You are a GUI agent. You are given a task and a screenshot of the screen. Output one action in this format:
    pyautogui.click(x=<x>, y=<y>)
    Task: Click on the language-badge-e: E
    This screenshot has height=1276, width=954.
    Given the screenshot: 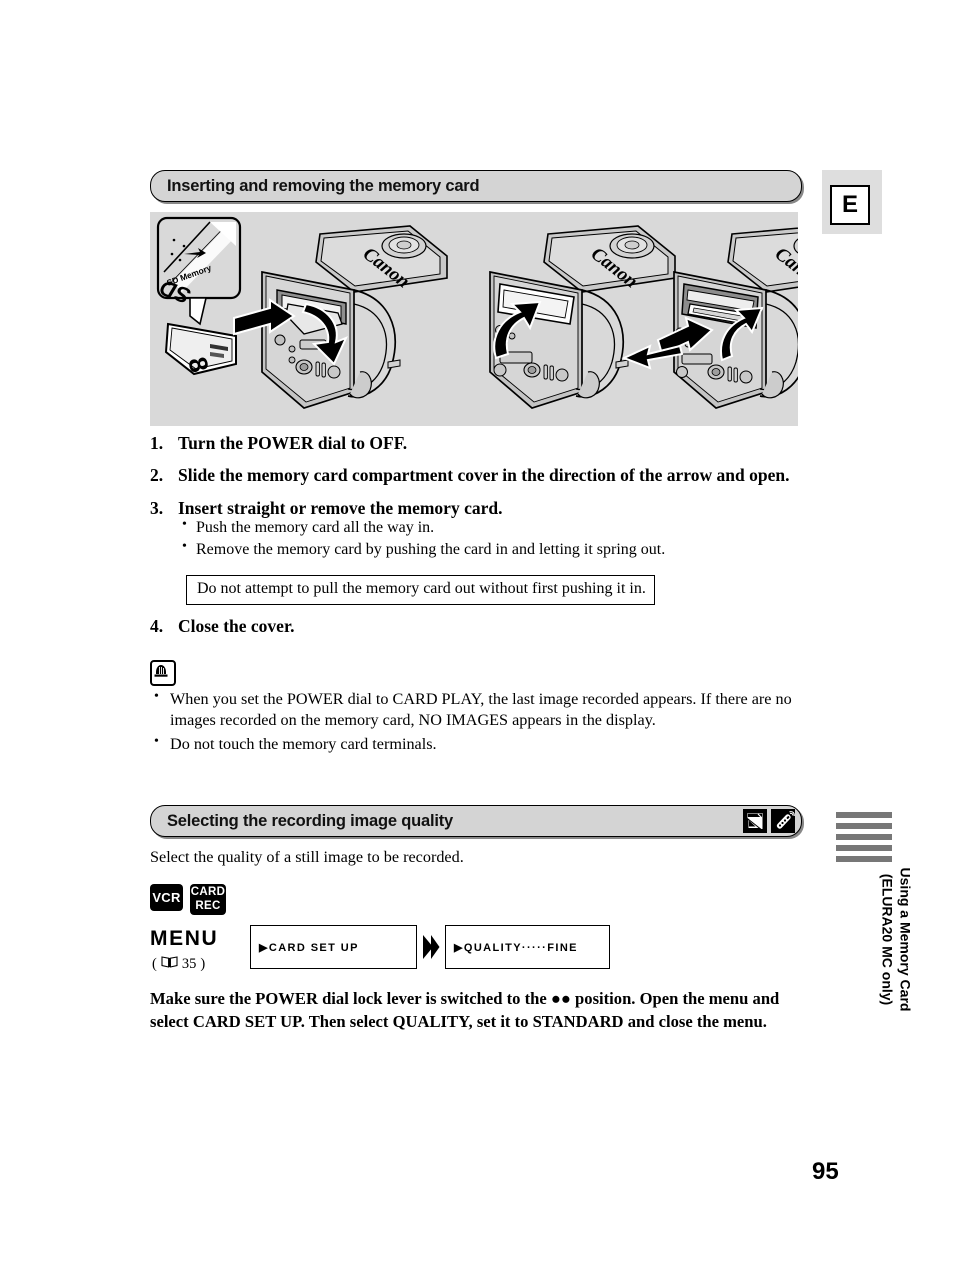 What is the action you would take?
    pyautogui.click(x=850, y=205)
    